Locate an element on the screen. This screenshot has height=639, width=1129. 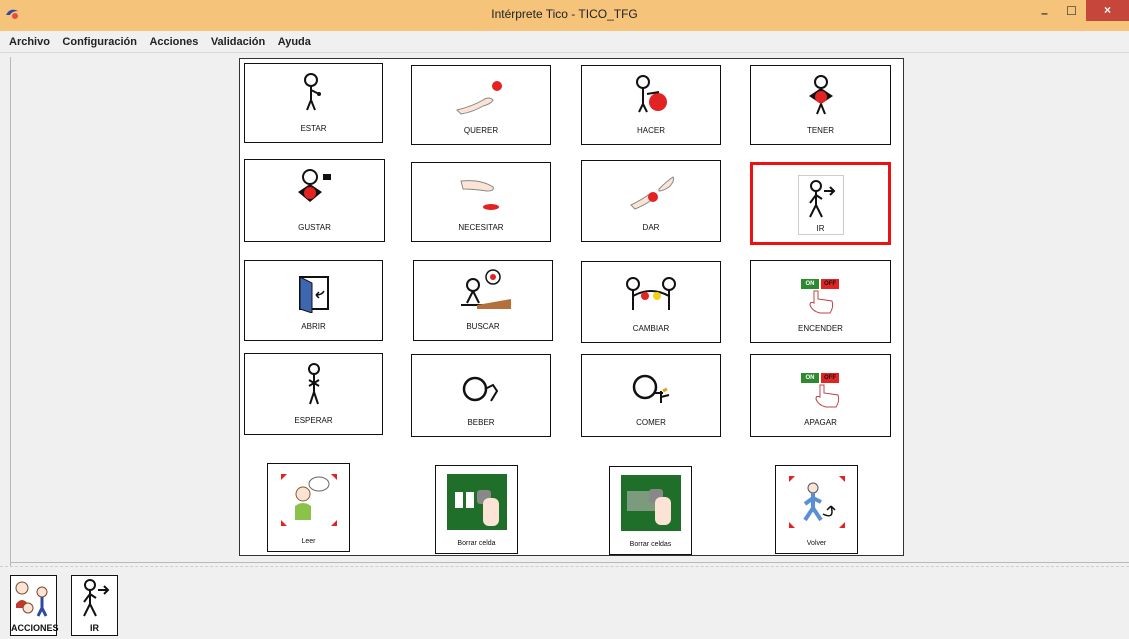
cambiar-icon is located at coordinates (651, 293).